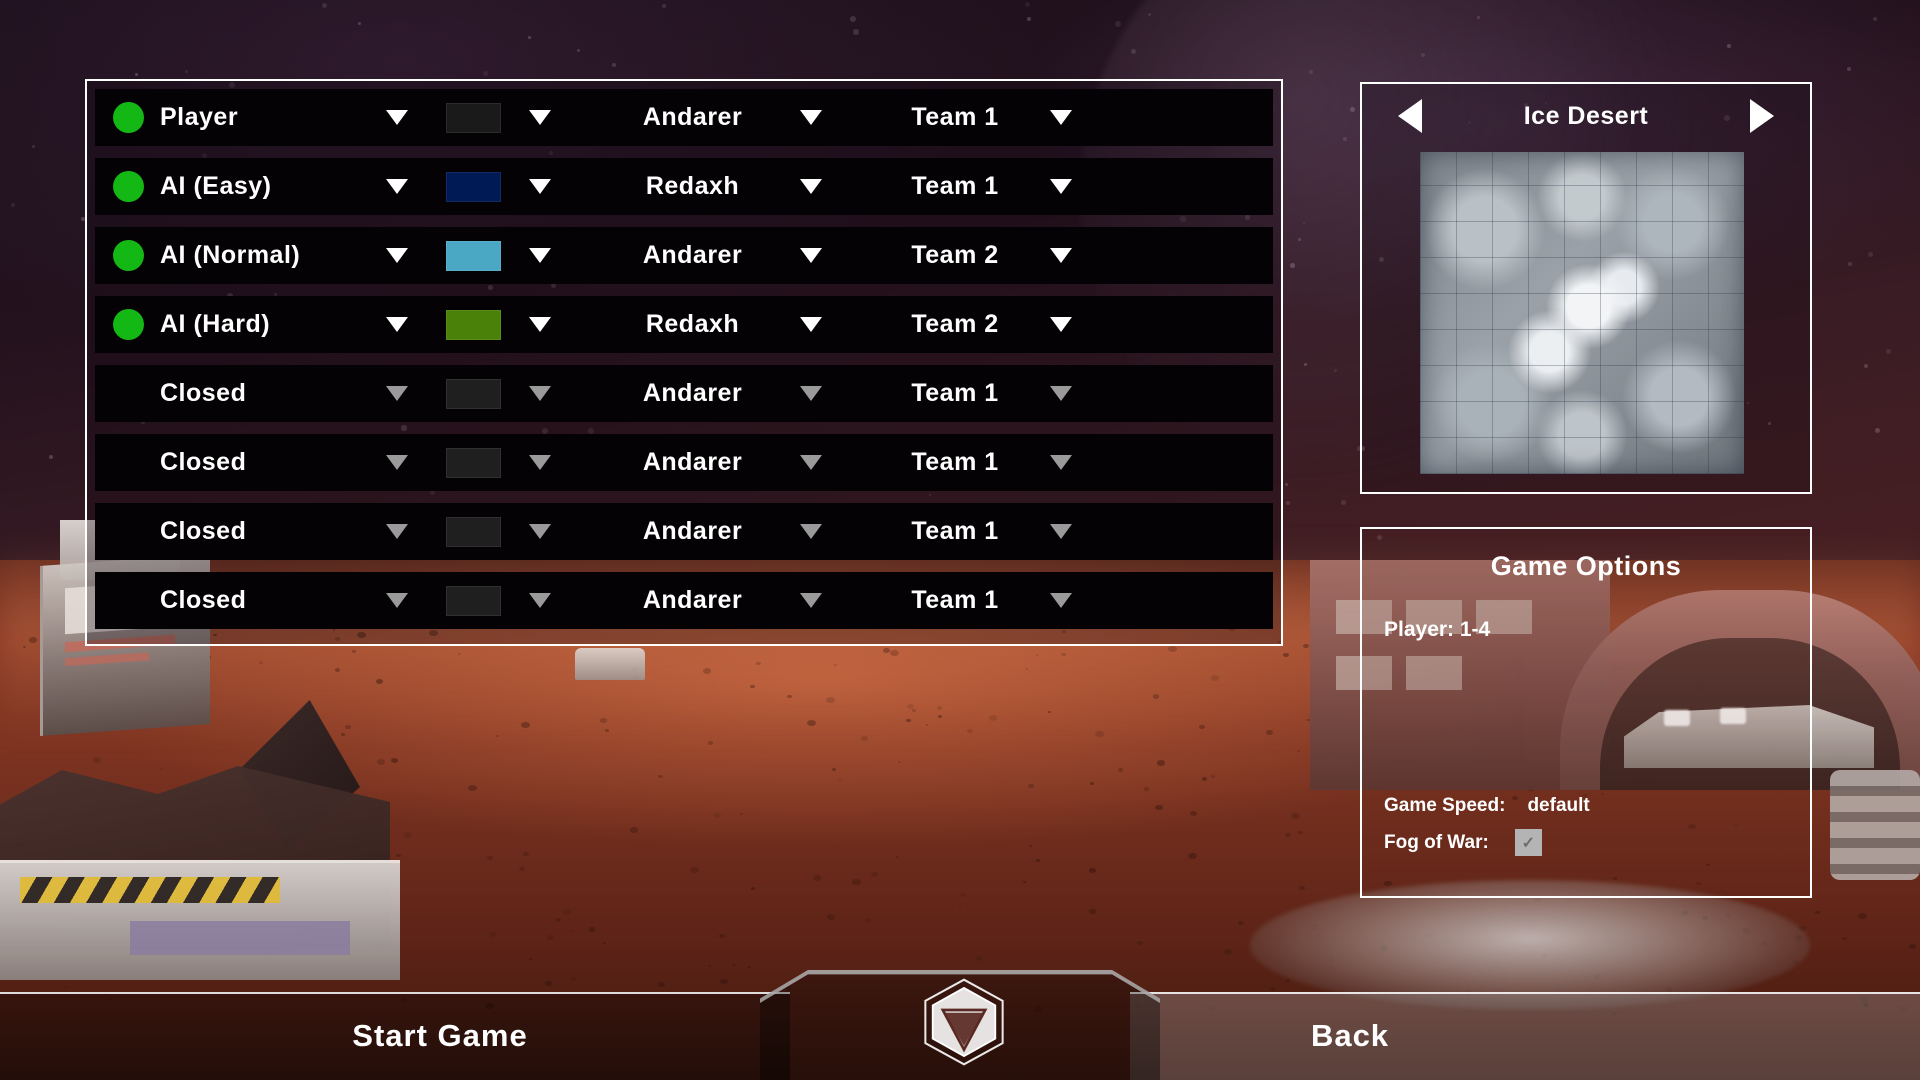  I want to click on arrow-left-icon, so click(1410, 116).